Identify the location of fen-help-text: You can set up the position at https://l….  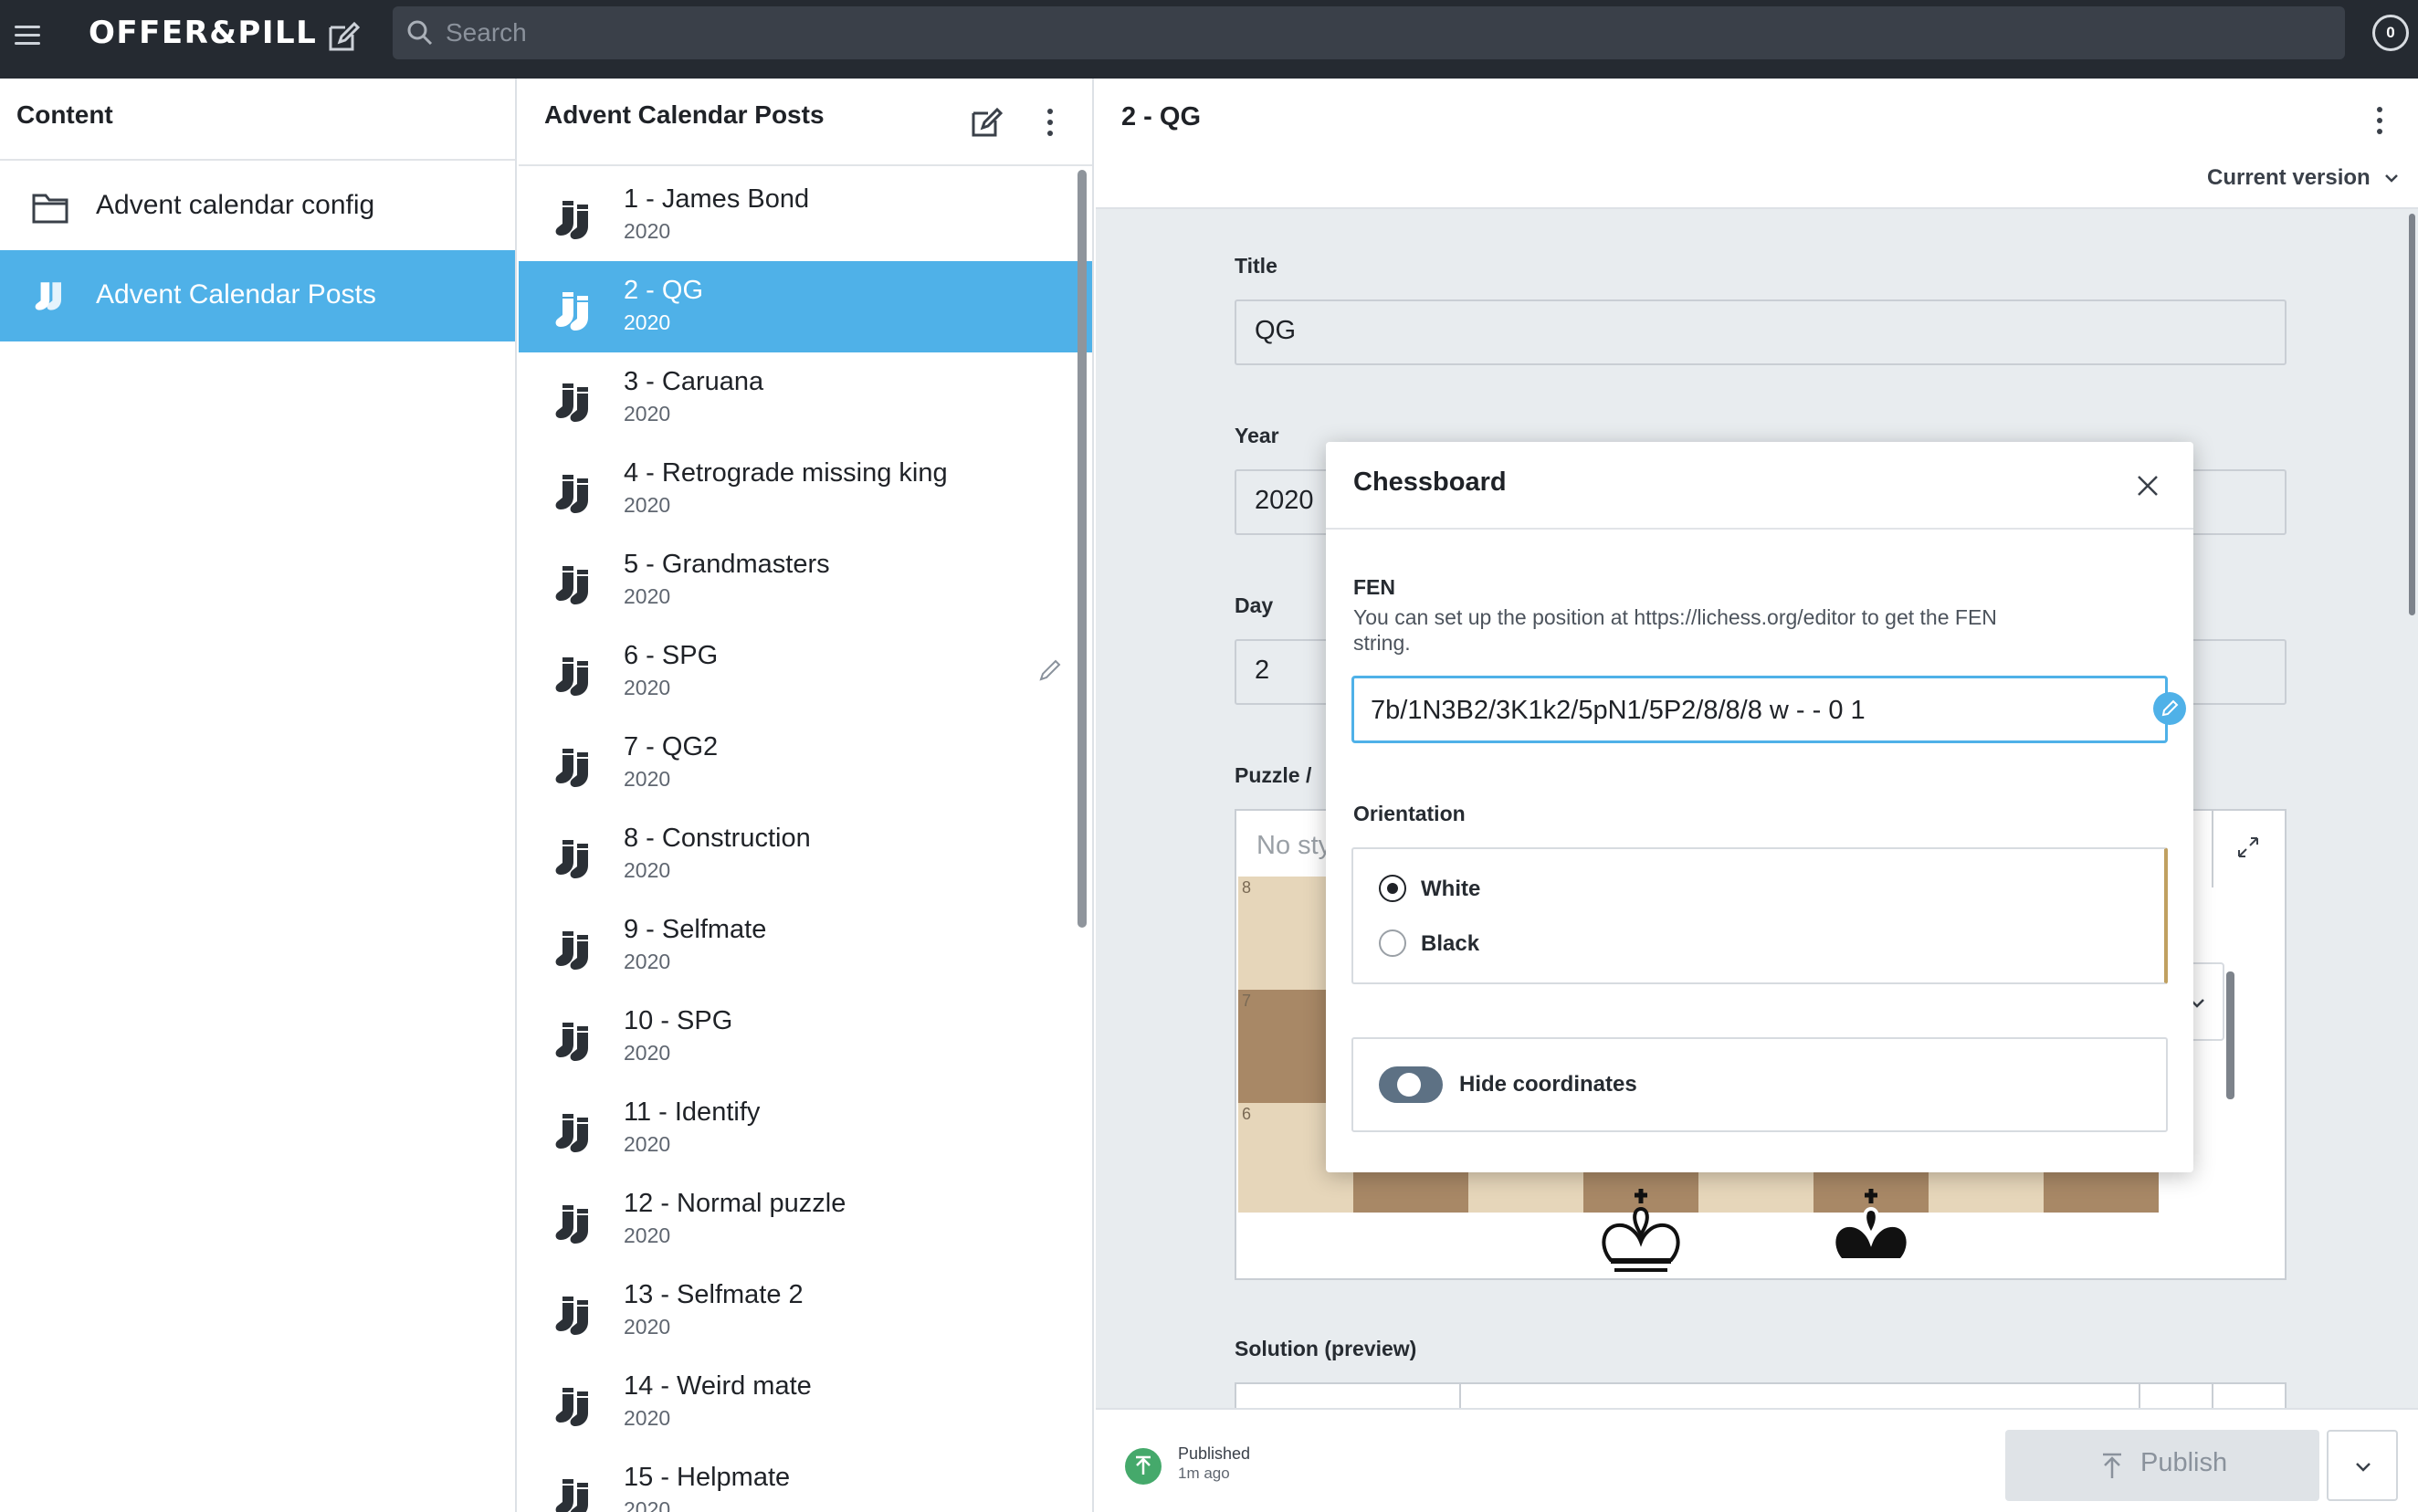
(1675, 630).